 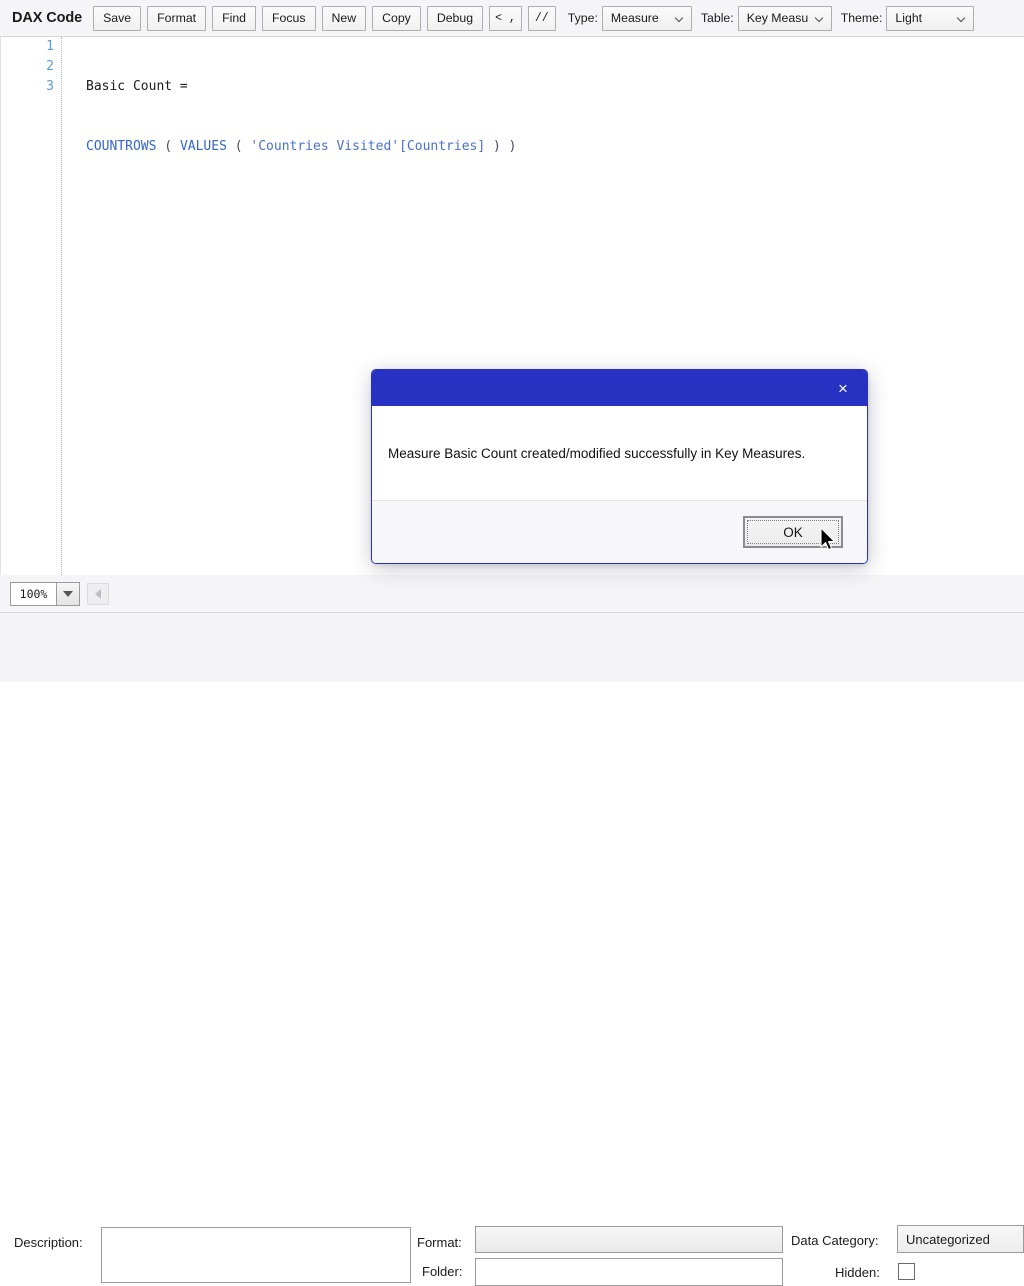 I want to click on dax-function-countrows: COUNTROWS, so click(x=121, y=146).